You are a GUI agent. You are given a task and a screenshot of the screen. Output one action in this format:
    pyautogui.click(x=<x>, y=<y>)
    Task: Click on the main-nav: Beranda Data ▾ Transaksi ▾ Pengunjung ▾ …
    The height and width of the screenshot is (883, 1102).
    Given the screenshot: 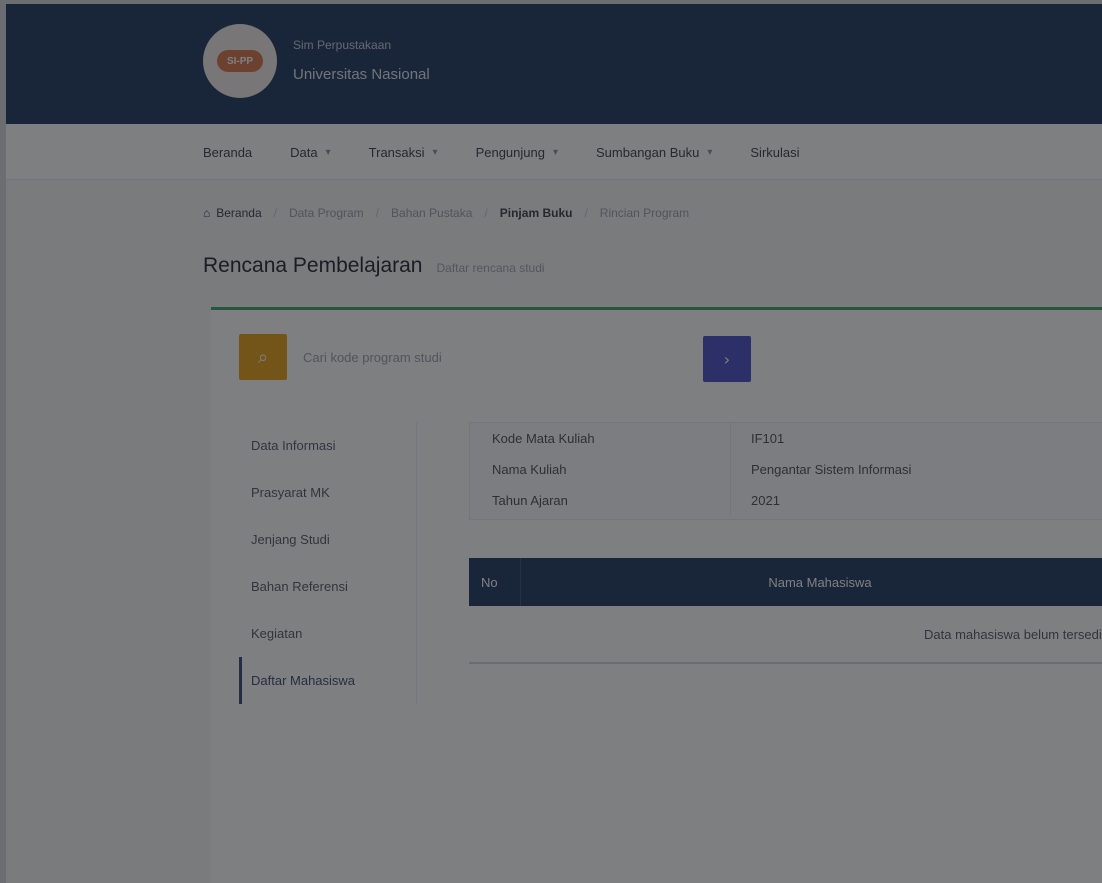 What is the action you would take?
    pyautogui.click(x=554, y=152)
    